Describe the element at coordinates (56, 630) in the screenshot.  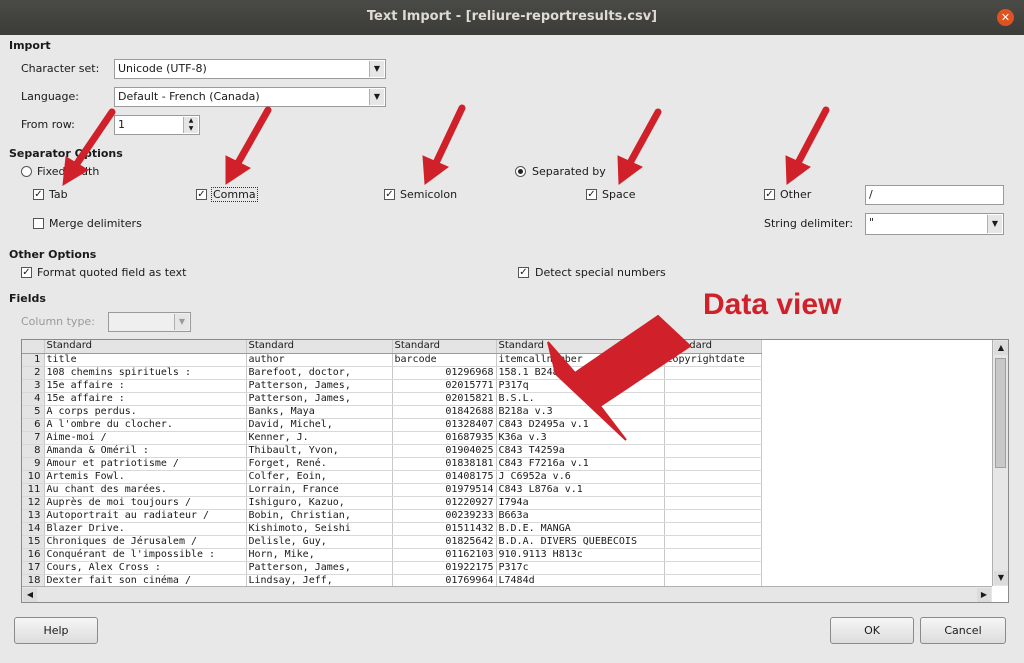
I see `help-button: Help` at that location.